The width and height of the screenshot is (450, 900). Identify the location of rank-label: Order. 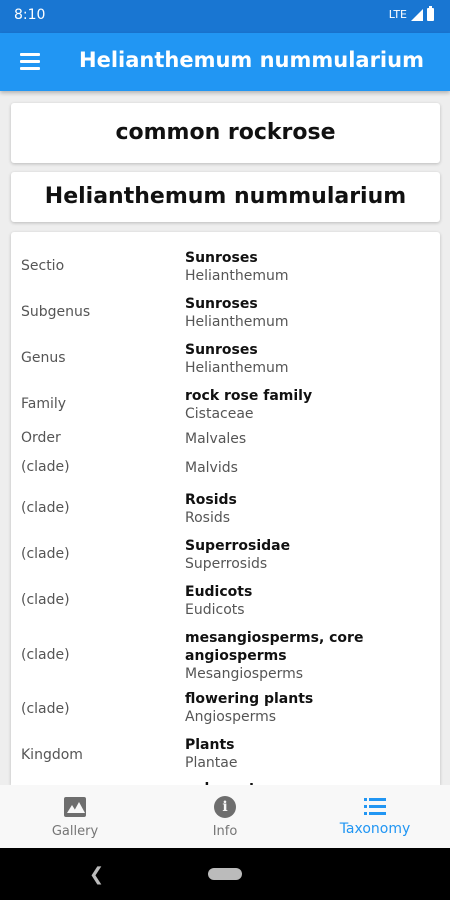
(41, 438).